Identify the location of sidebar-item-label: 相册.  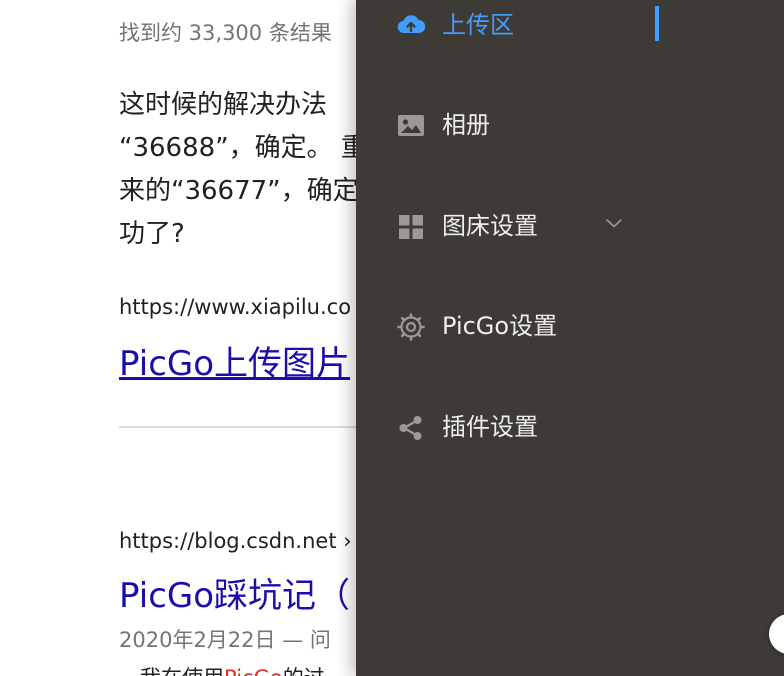
(466, 125).